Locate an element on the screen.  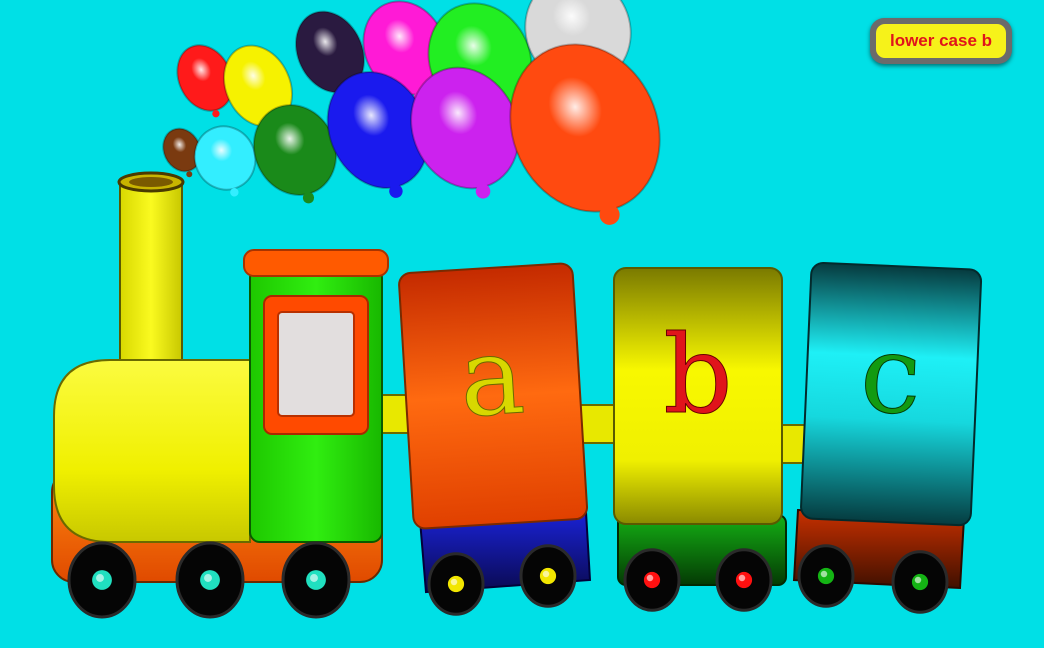
car-b: b is located at coordinates (700, 426).